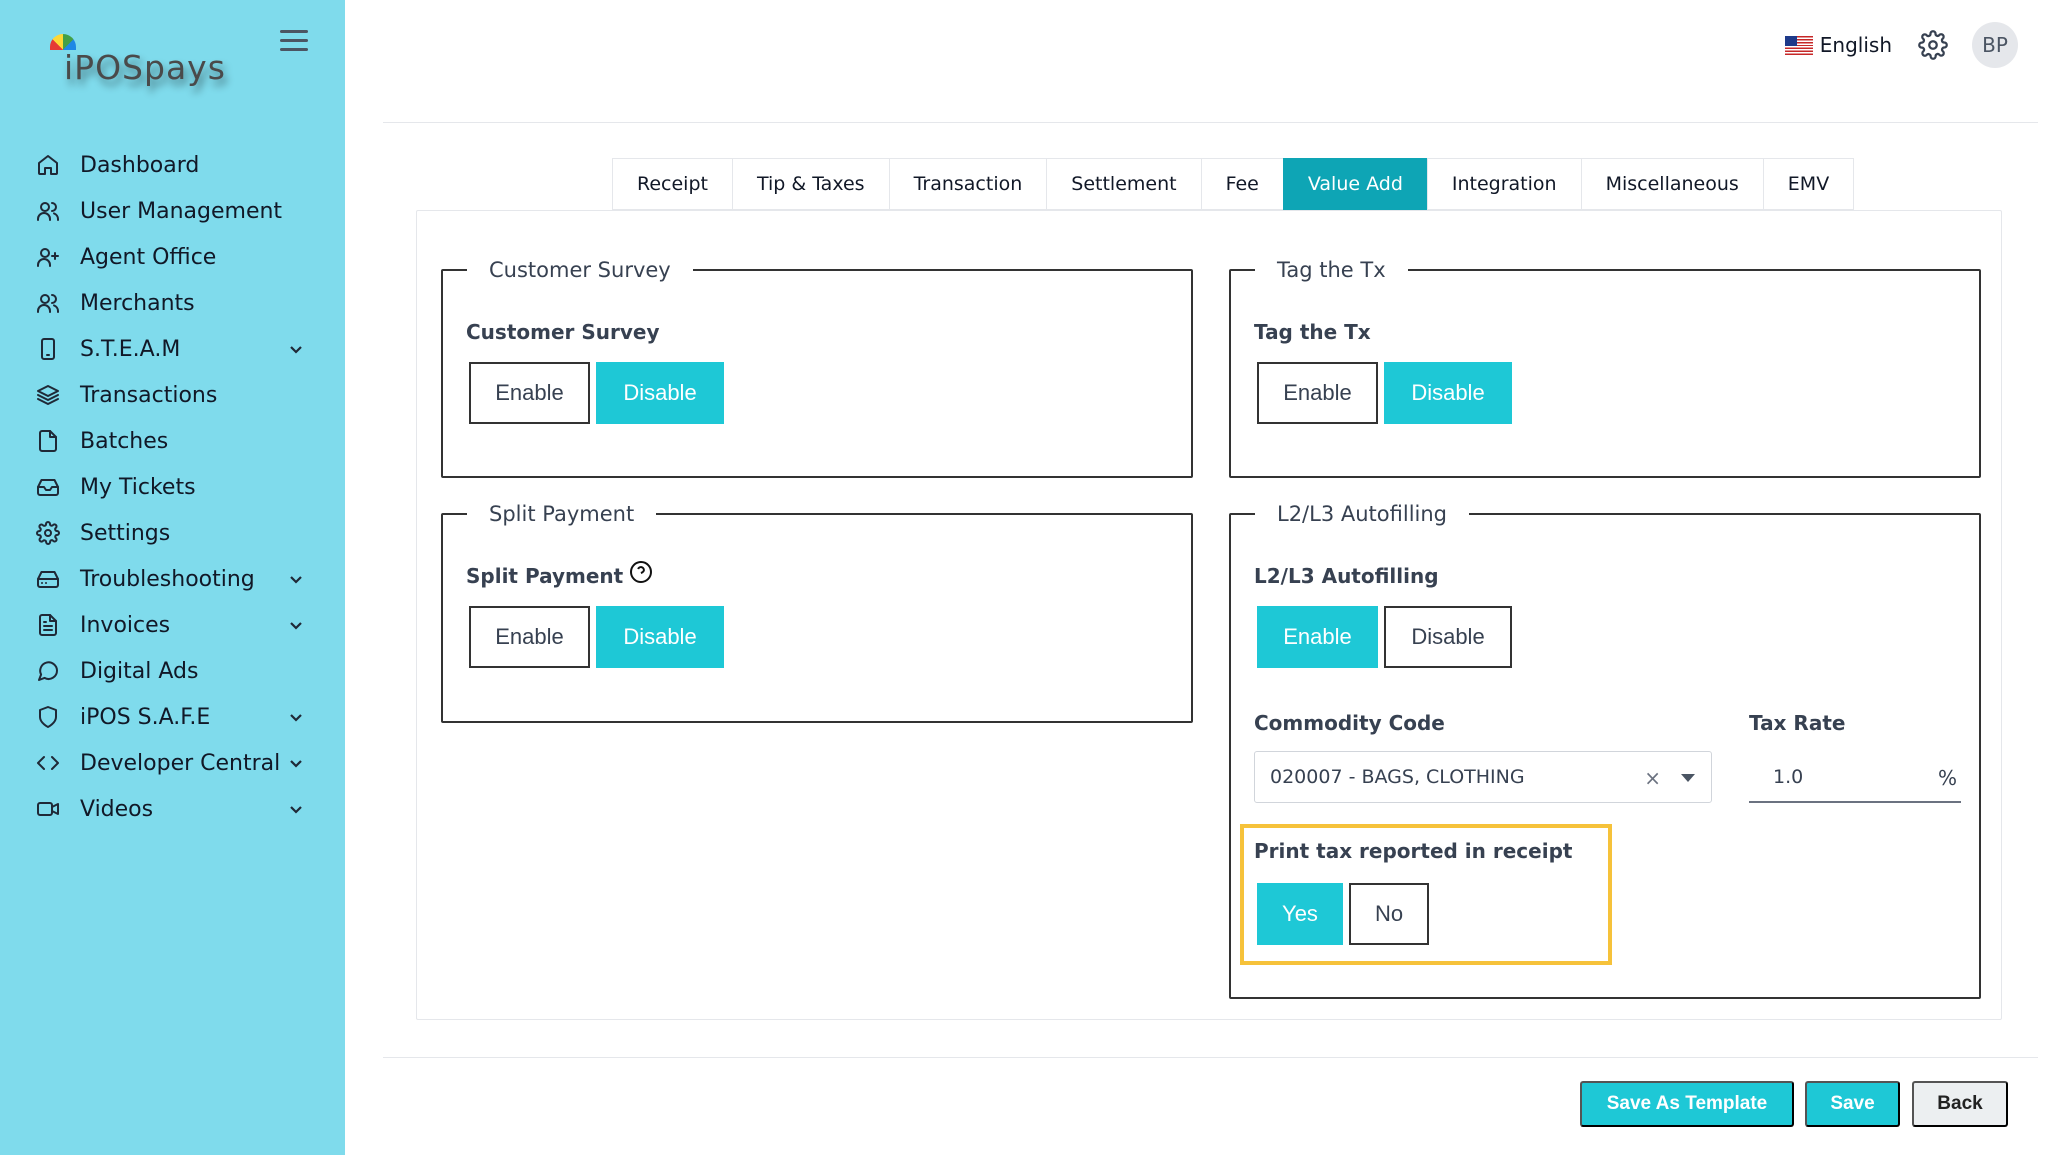 The image size is (2048, 1155). Describe the element at coordinates (1798, 45) in the screenshot. I see `us-flag-icon` at that location.